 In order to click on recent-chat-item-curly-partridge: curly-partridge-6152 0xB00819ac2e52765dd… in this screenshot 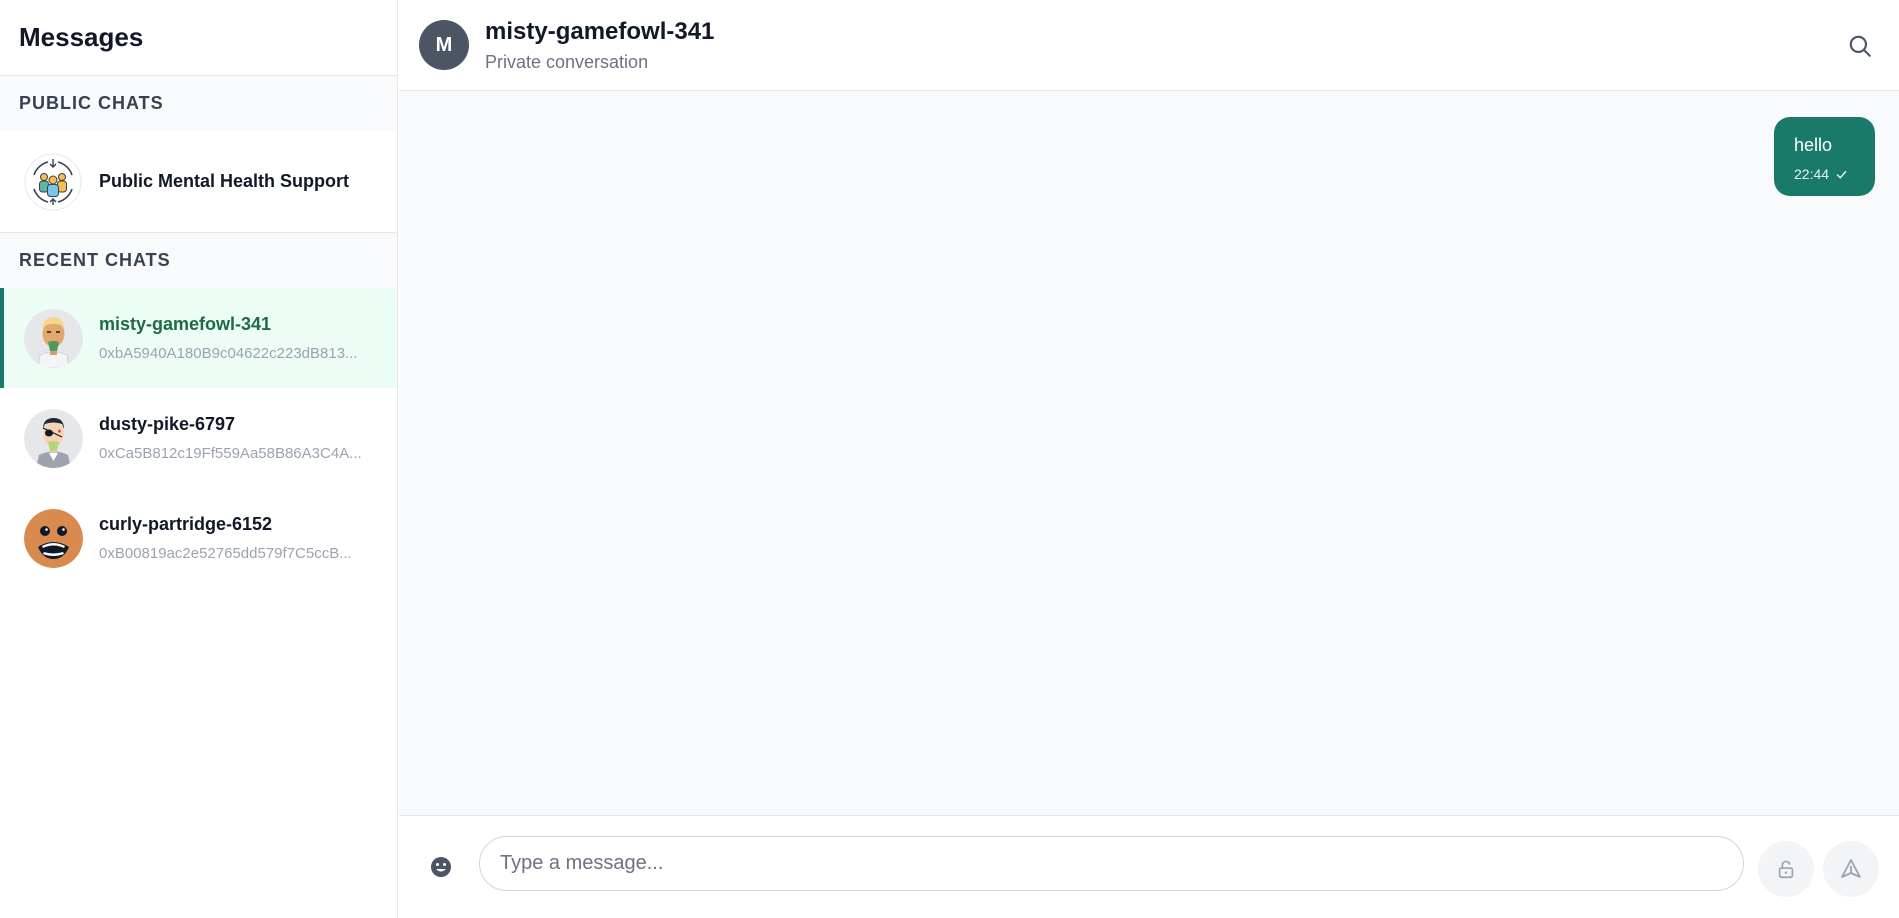, I will do `click(198, 538)`.